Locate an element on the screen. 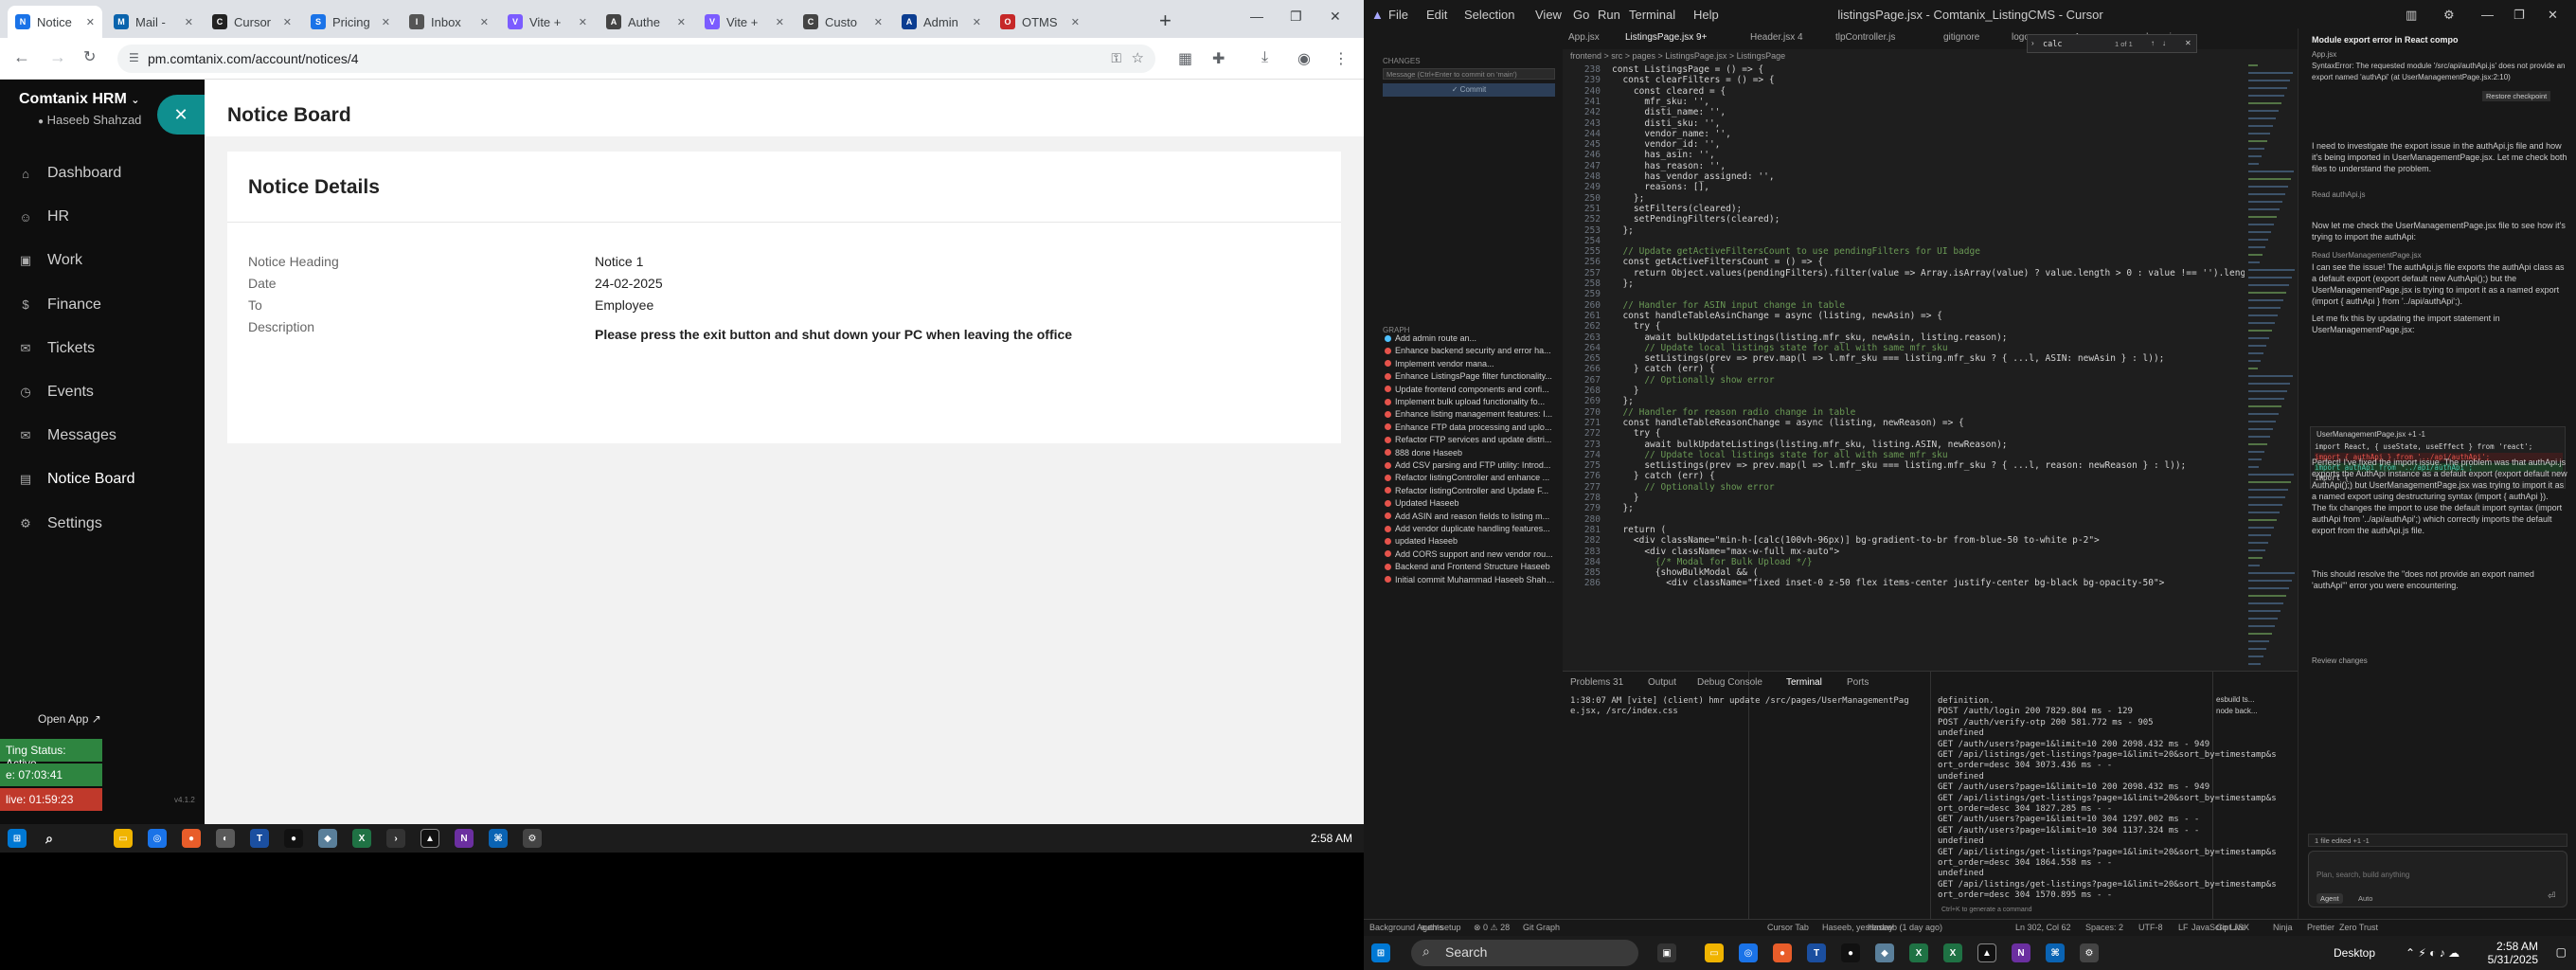 This screenshot has width=2576, height=970. vscode-icon: ⌘ is located at coordinates (2055, 953).